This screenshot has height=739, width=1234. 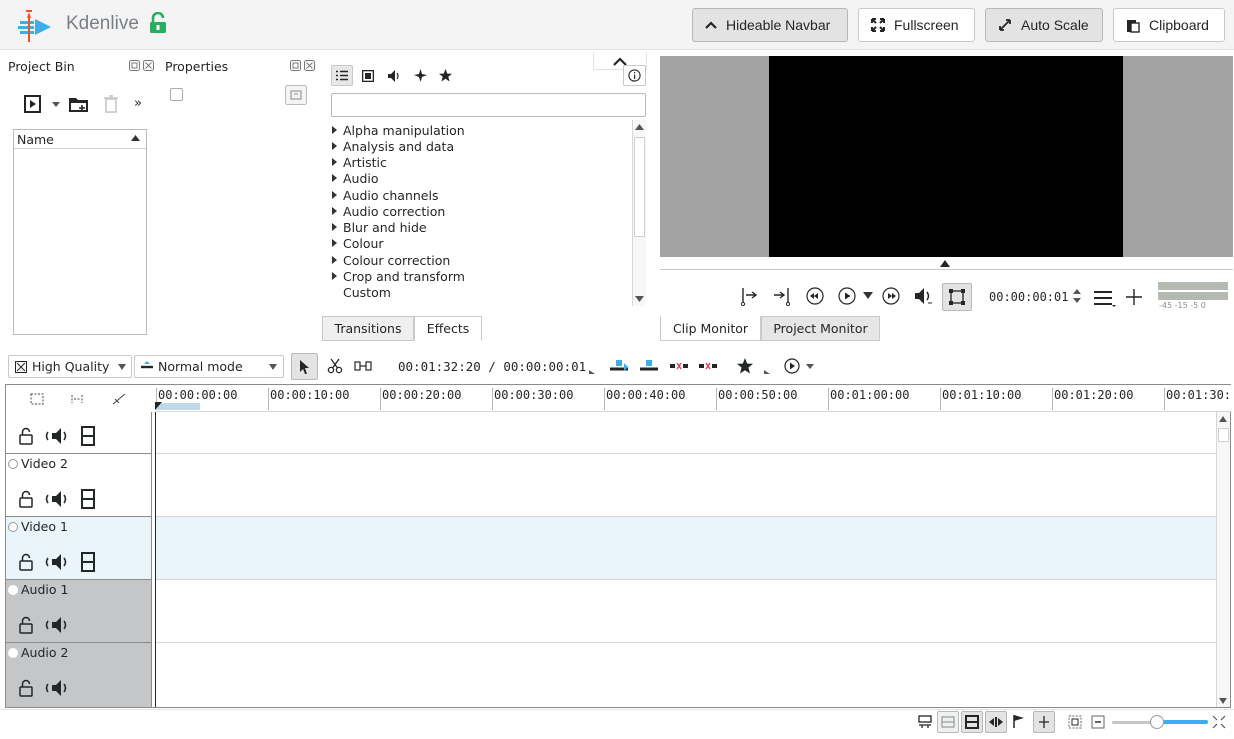 I want to click on split-audio-icon, so click(x=925, y=722).